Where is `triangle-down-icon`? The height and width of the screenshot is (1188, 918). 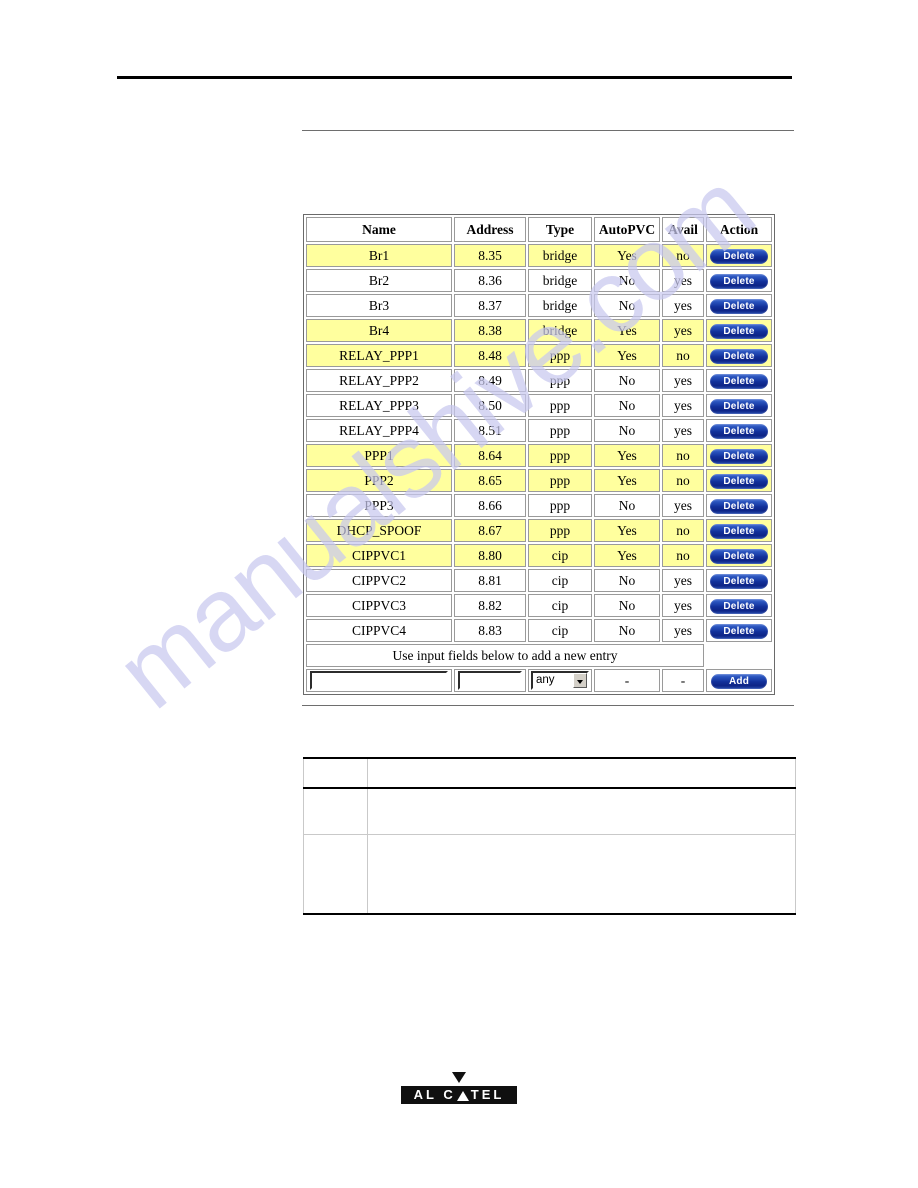 triangle-down-icon is located at coordinates (459, 1077).